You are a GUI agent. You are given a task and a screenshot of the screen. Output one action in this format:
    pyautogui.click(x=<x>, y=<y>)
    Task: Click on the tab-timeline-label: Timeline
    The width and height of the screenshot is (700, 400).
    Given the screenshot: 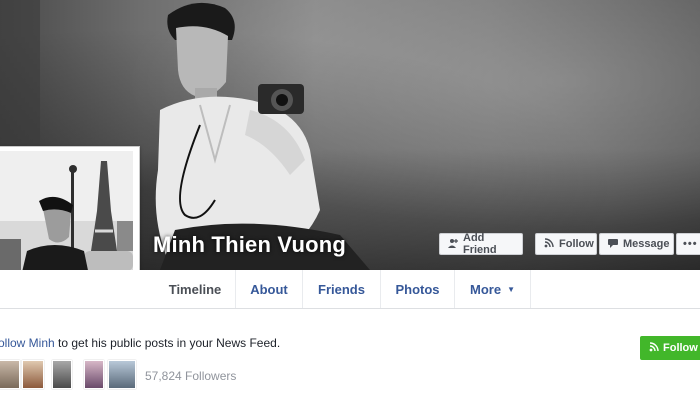 What is the action you would take?
    pyautogui.click(x=195, y=289)
    